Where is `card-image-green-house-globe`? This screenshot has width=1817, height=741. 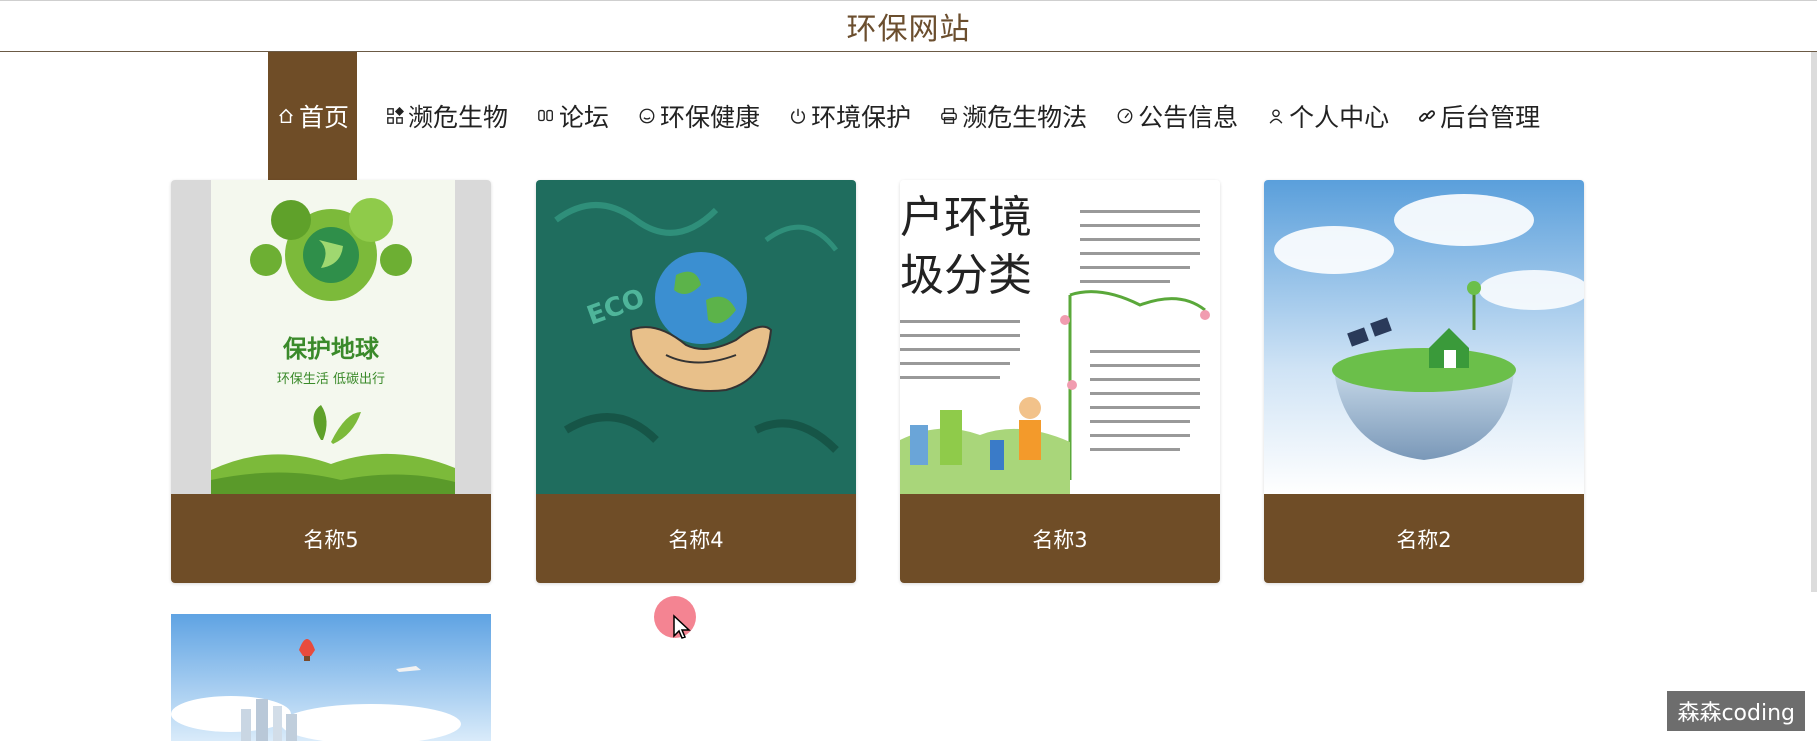
card-image-green-house-globe is located at coordinates (1424, 337).